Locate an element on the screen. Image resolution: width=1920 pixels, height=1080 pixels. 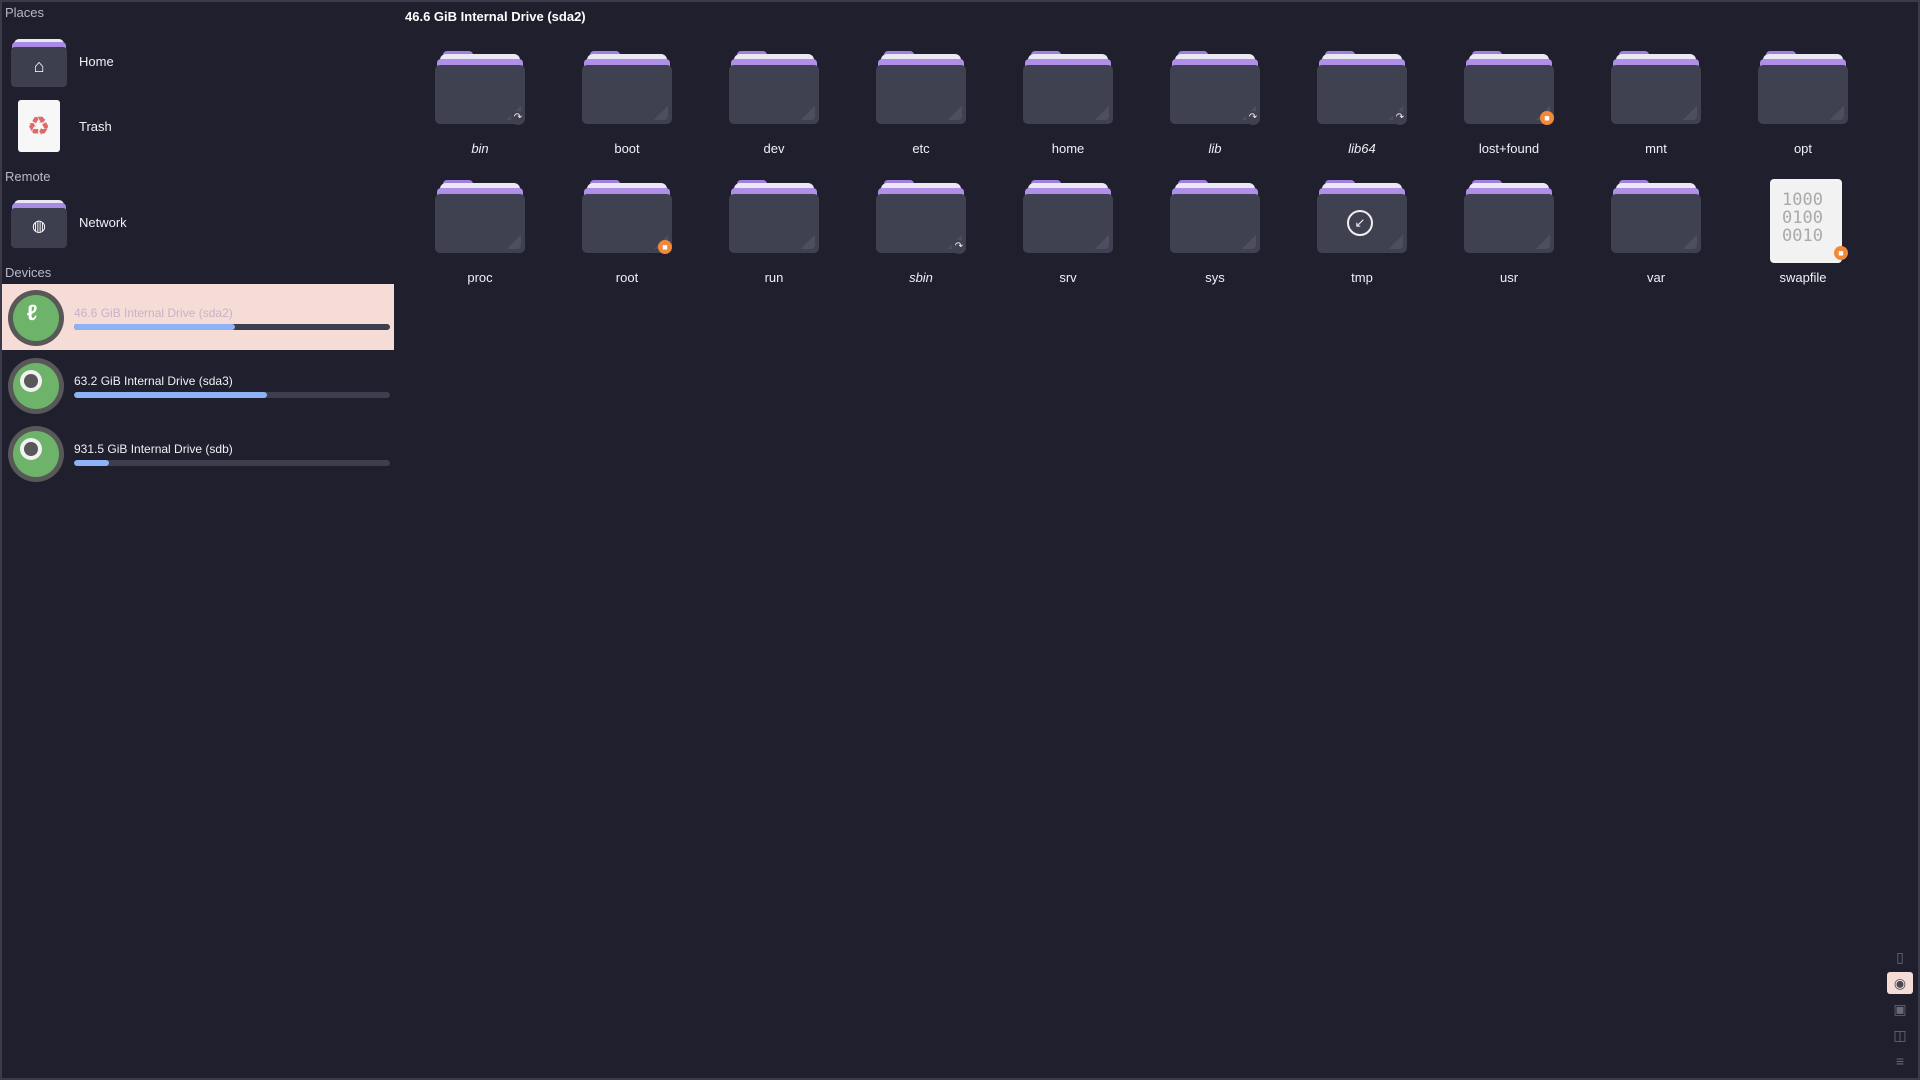
clock-icon: ↙ is located at coordinates (1360, 223).